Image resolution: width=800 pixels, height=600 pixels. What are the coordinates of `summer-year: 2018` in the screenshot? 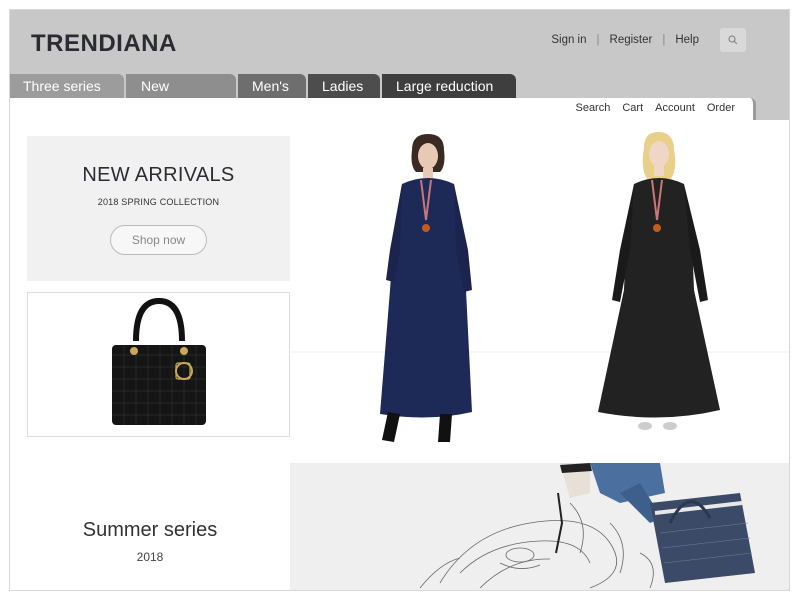 It's located at (150, 557).